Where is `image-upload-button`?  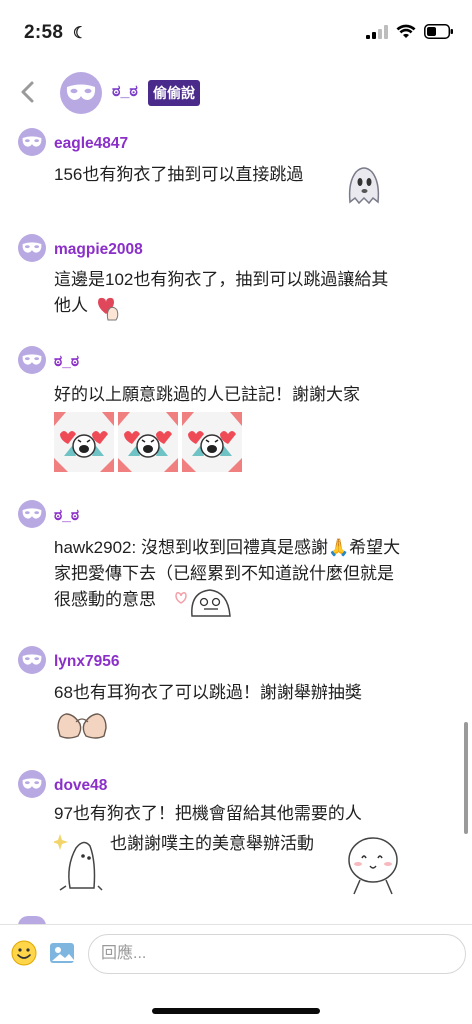 image-upload-button is located at coordinates (62, 953).